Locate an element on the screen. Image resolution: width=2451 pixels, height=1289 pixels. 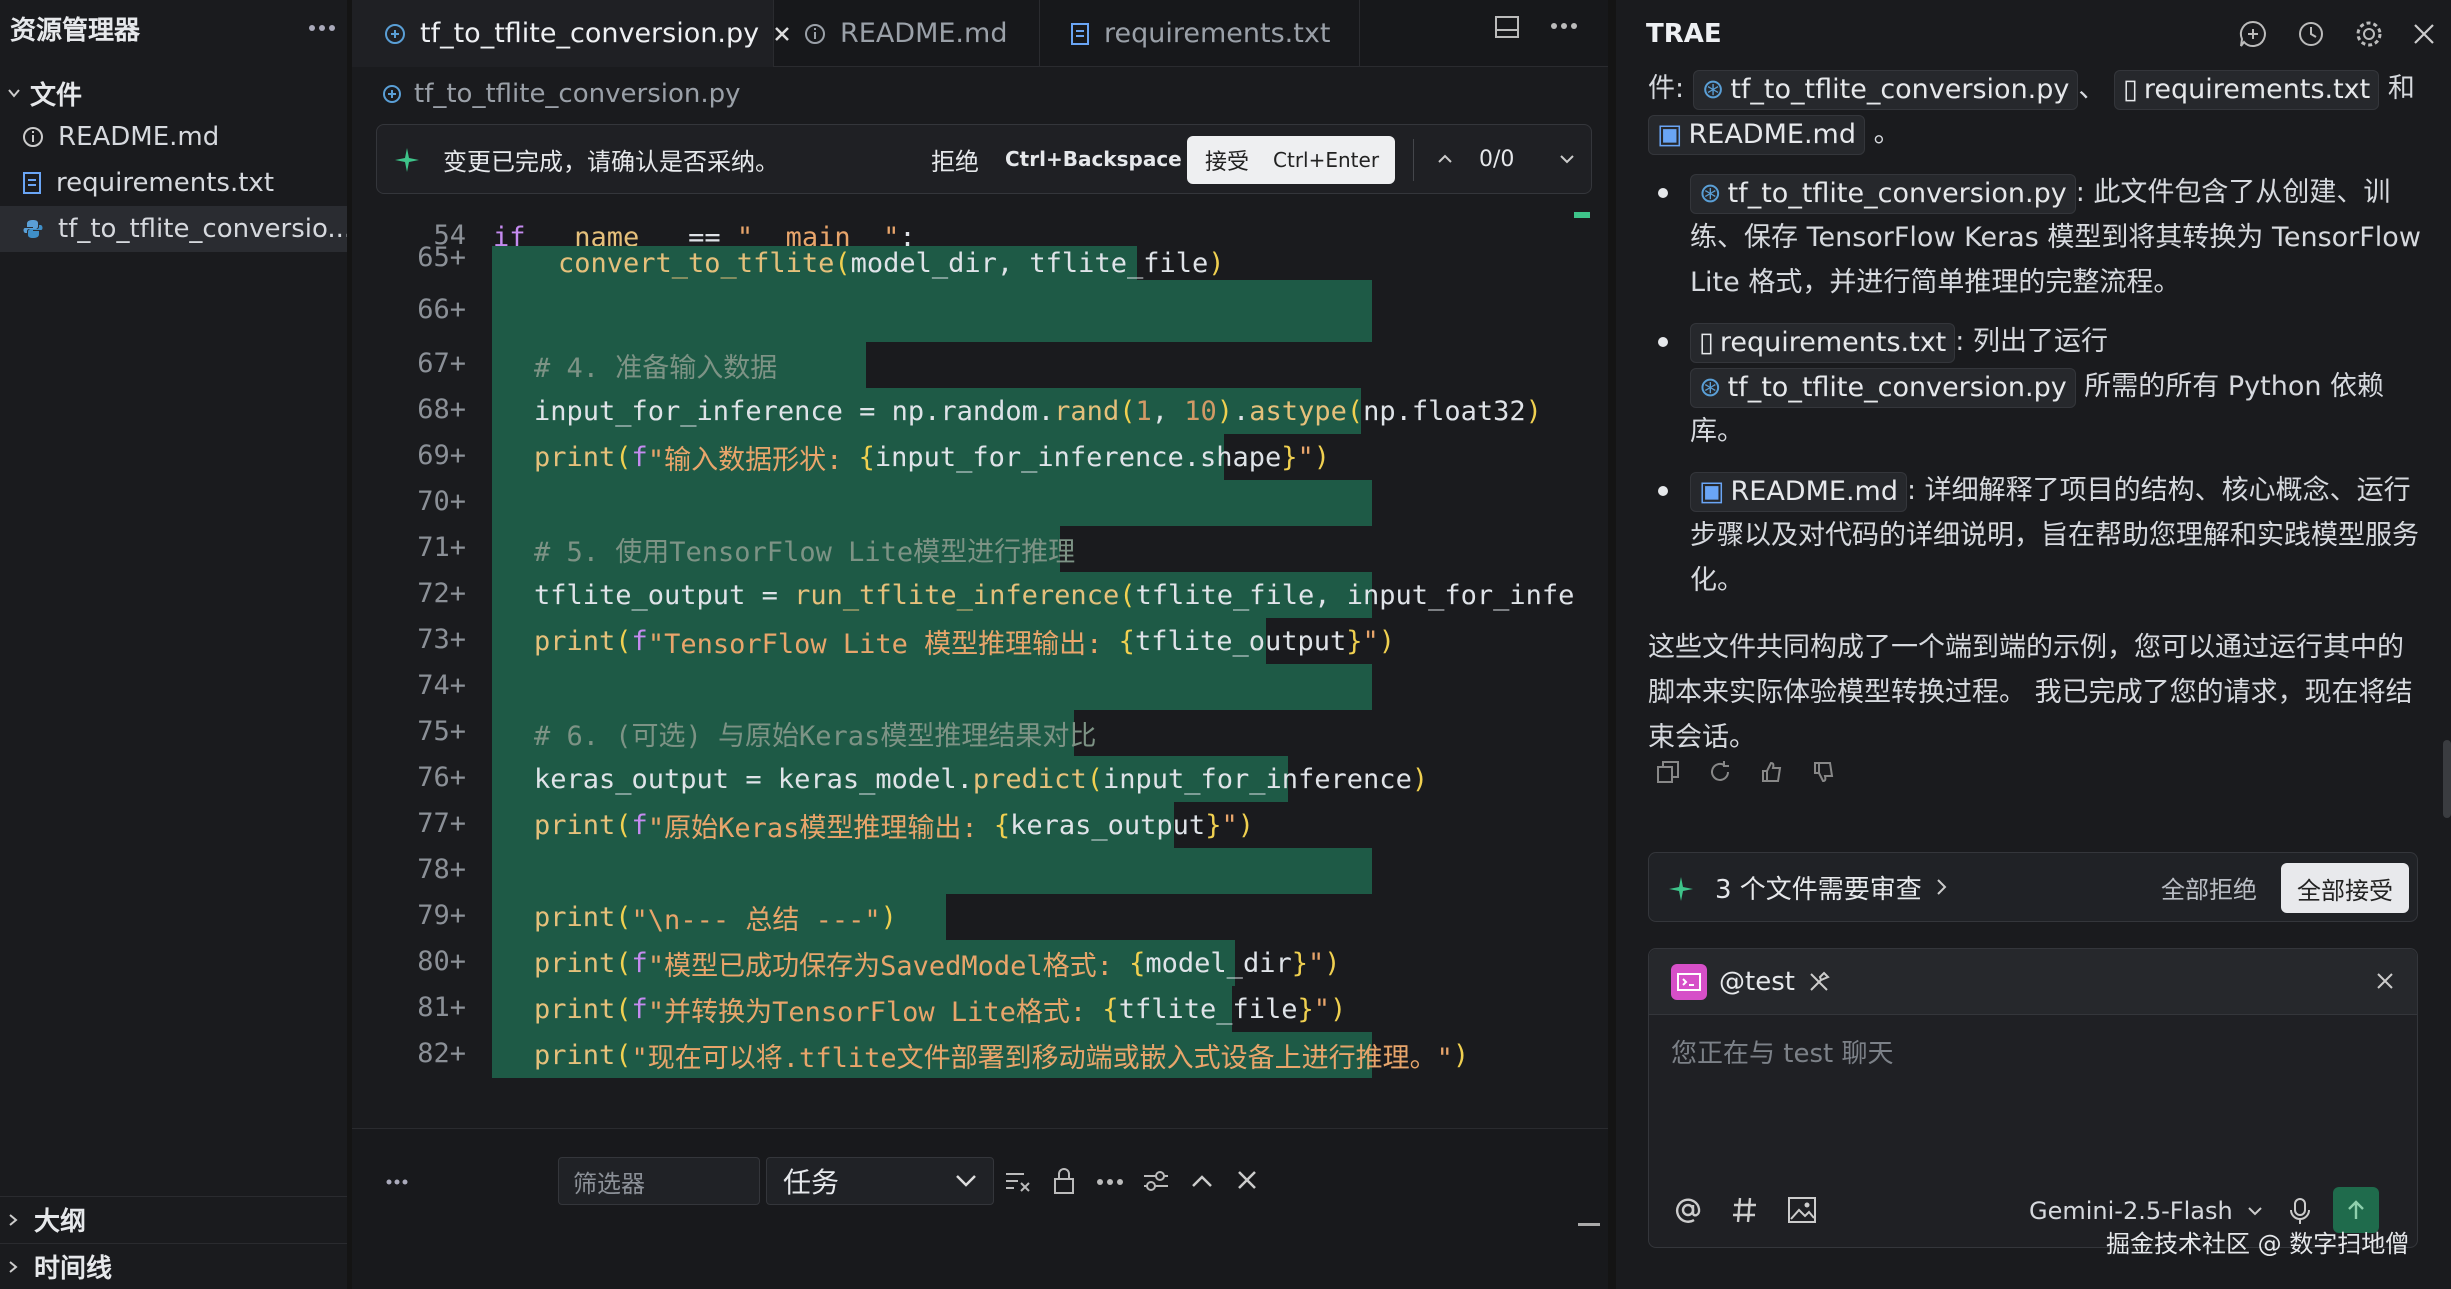
accept-all-button: 全部接受 is located at coordinates (2345, 888).